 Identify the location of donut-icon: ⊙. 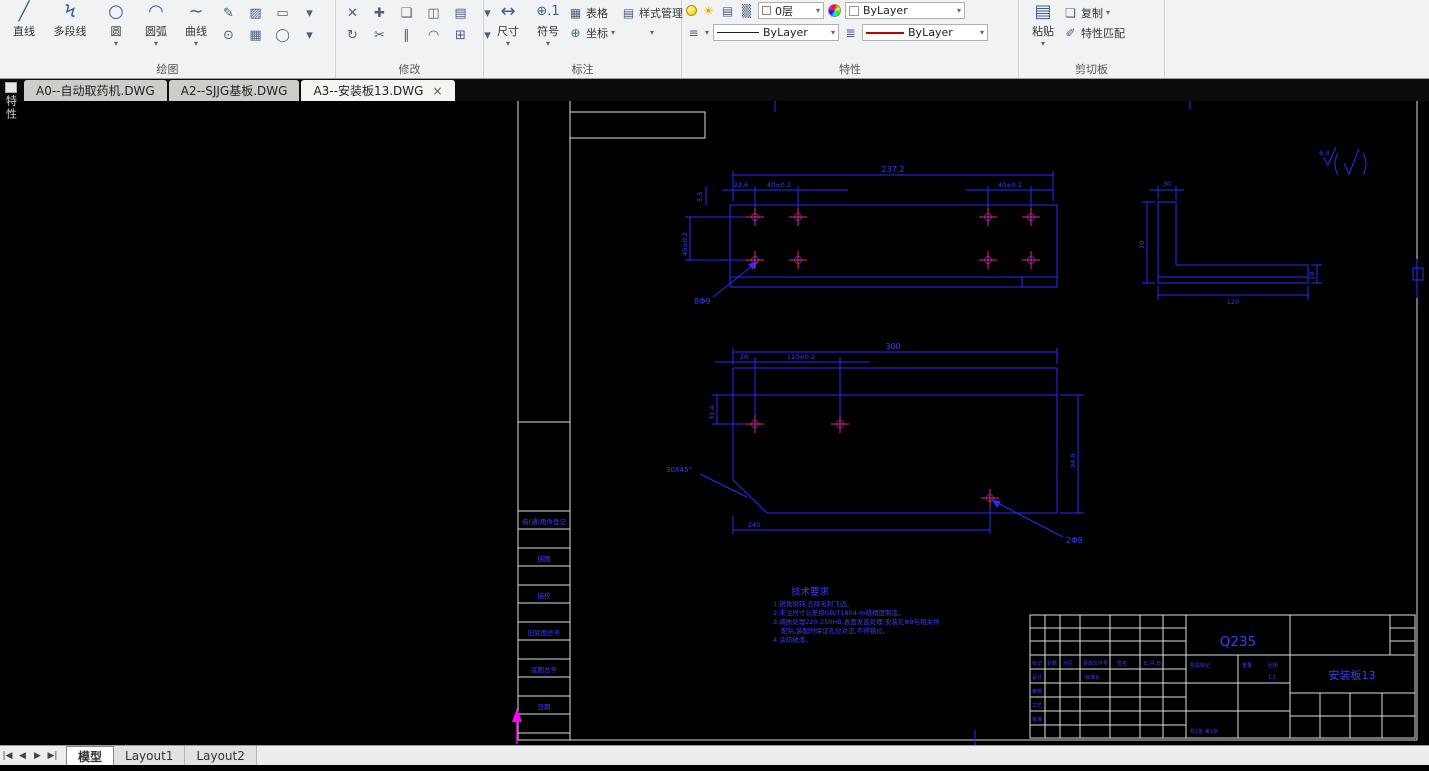
(228, 35).